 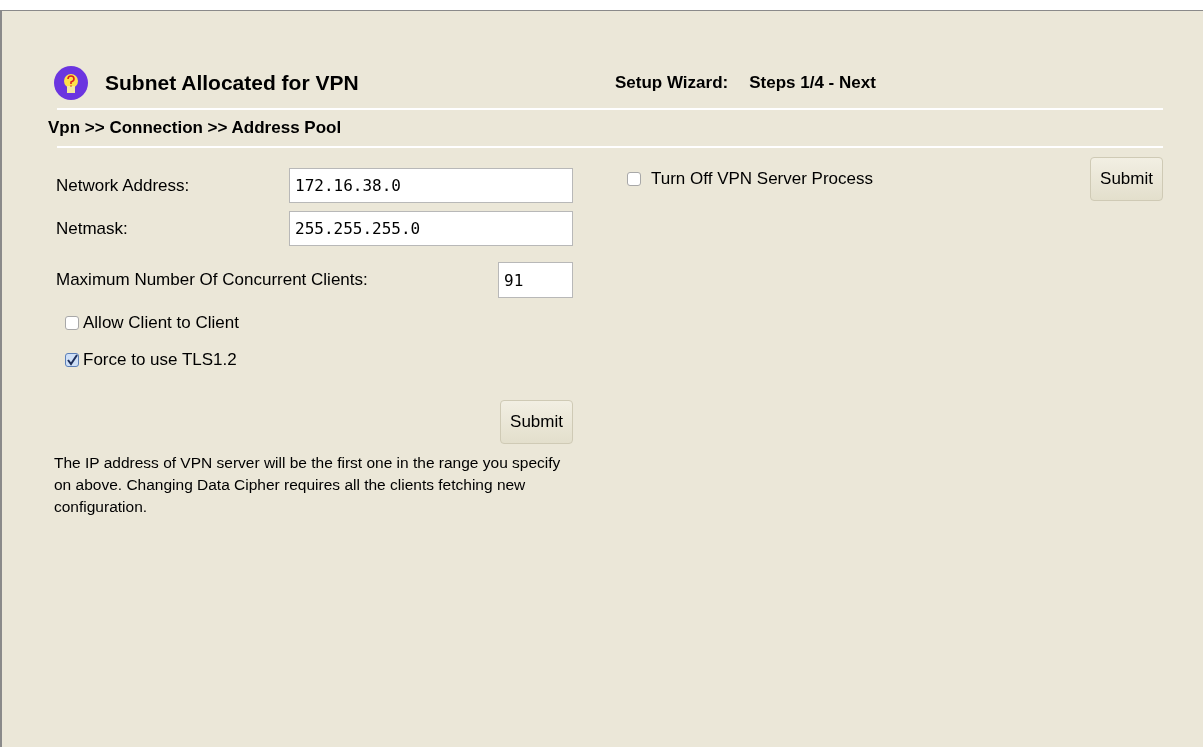 What do you see at coordinates (762, 179) in the screenshot?
I see `checkbox-label: Turn Off VPN Server Process` at bounding box center [762, 179].